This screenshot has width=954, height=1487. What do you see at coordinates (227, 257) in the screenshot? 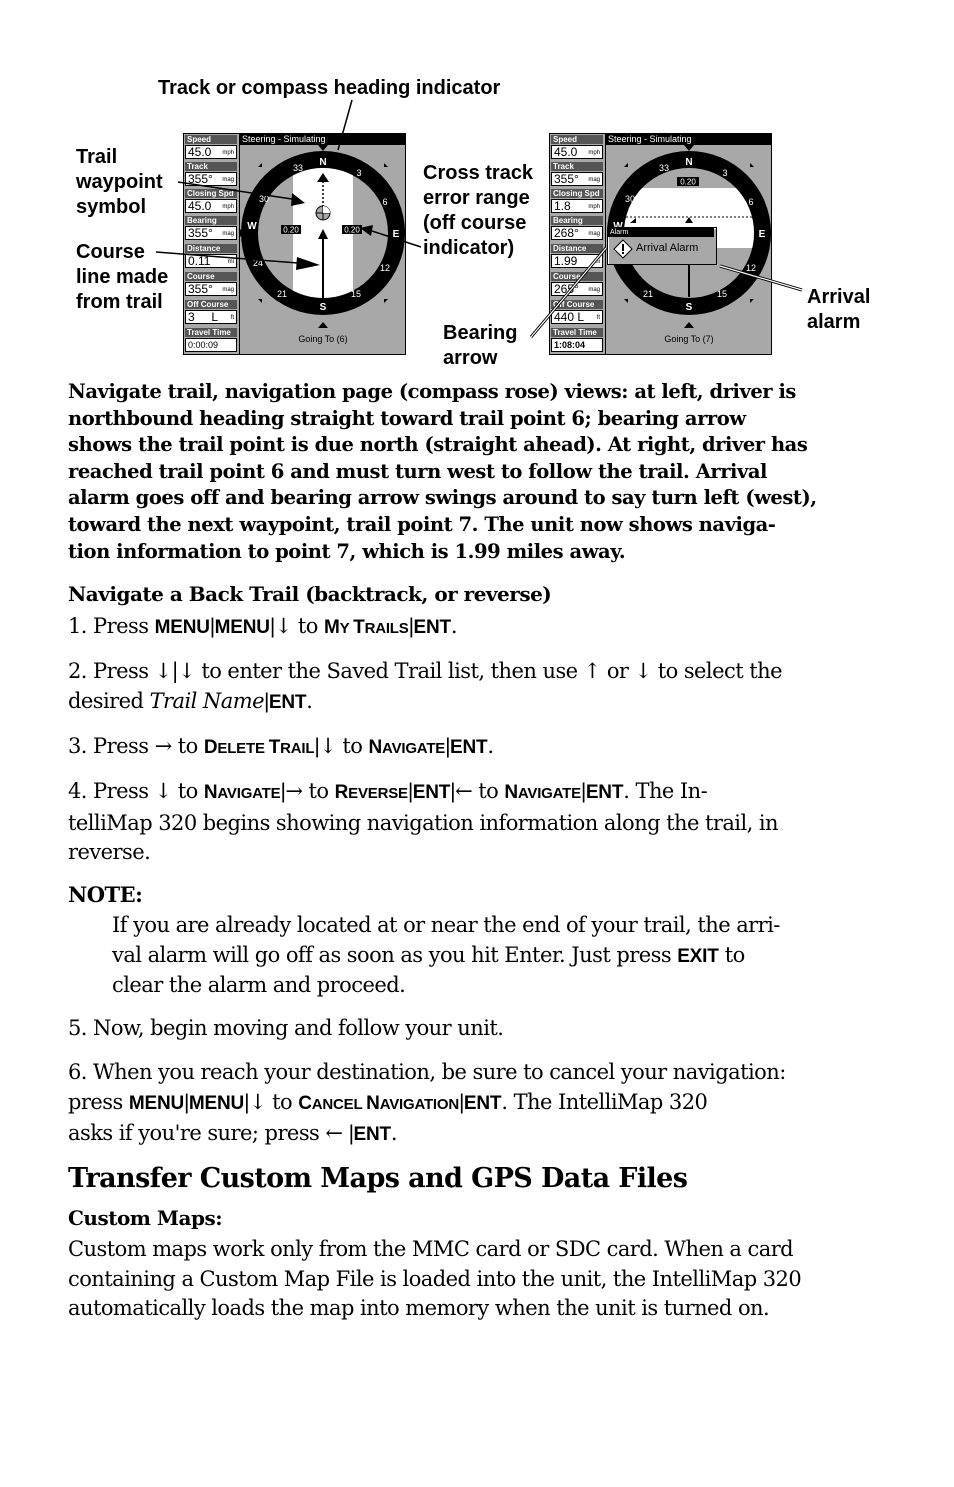
I see `leader-course-line` at bounding box center [227, 257].